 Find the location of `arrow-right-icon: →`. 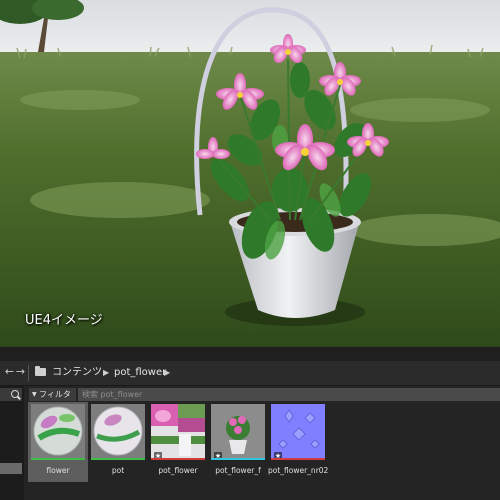

arrow-right-icon: → is located at coordinates (20, 372).